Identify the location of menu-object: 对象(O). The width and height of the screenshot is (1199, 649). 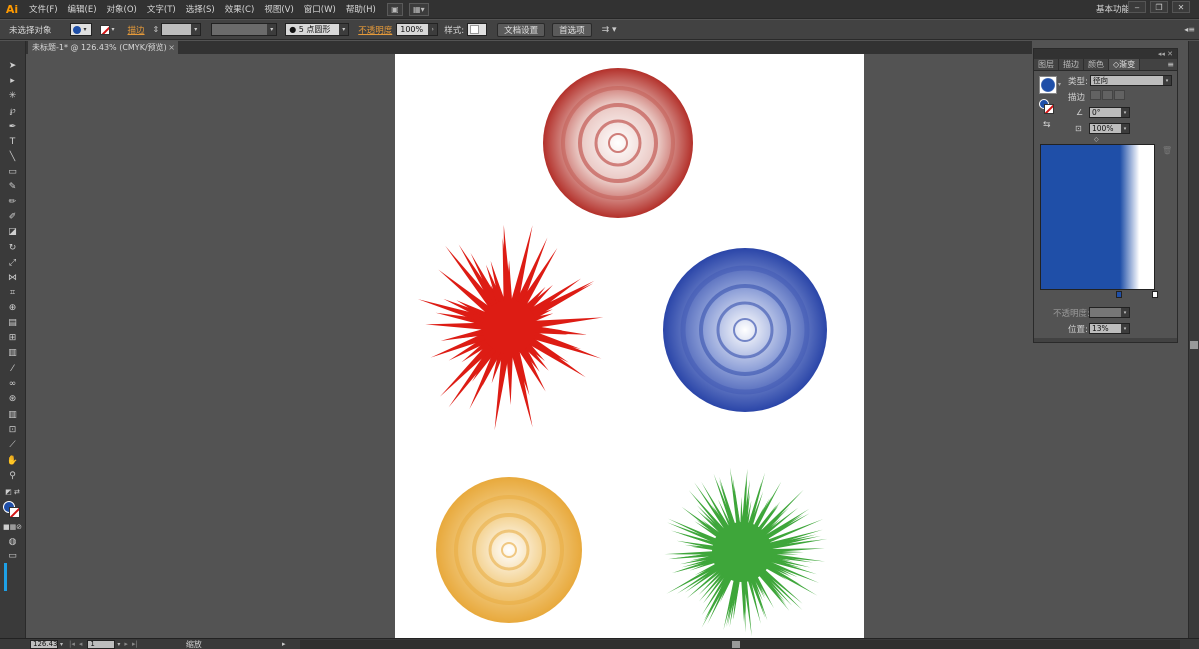
(122, 9).